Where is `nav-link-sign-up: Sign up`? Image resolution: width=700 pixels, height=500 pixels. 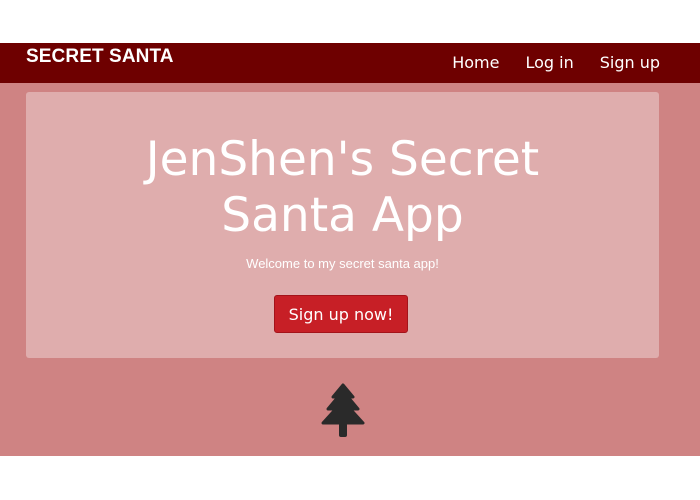
nav-link-sign-up: Sign up is located at coordinates (630, 63).